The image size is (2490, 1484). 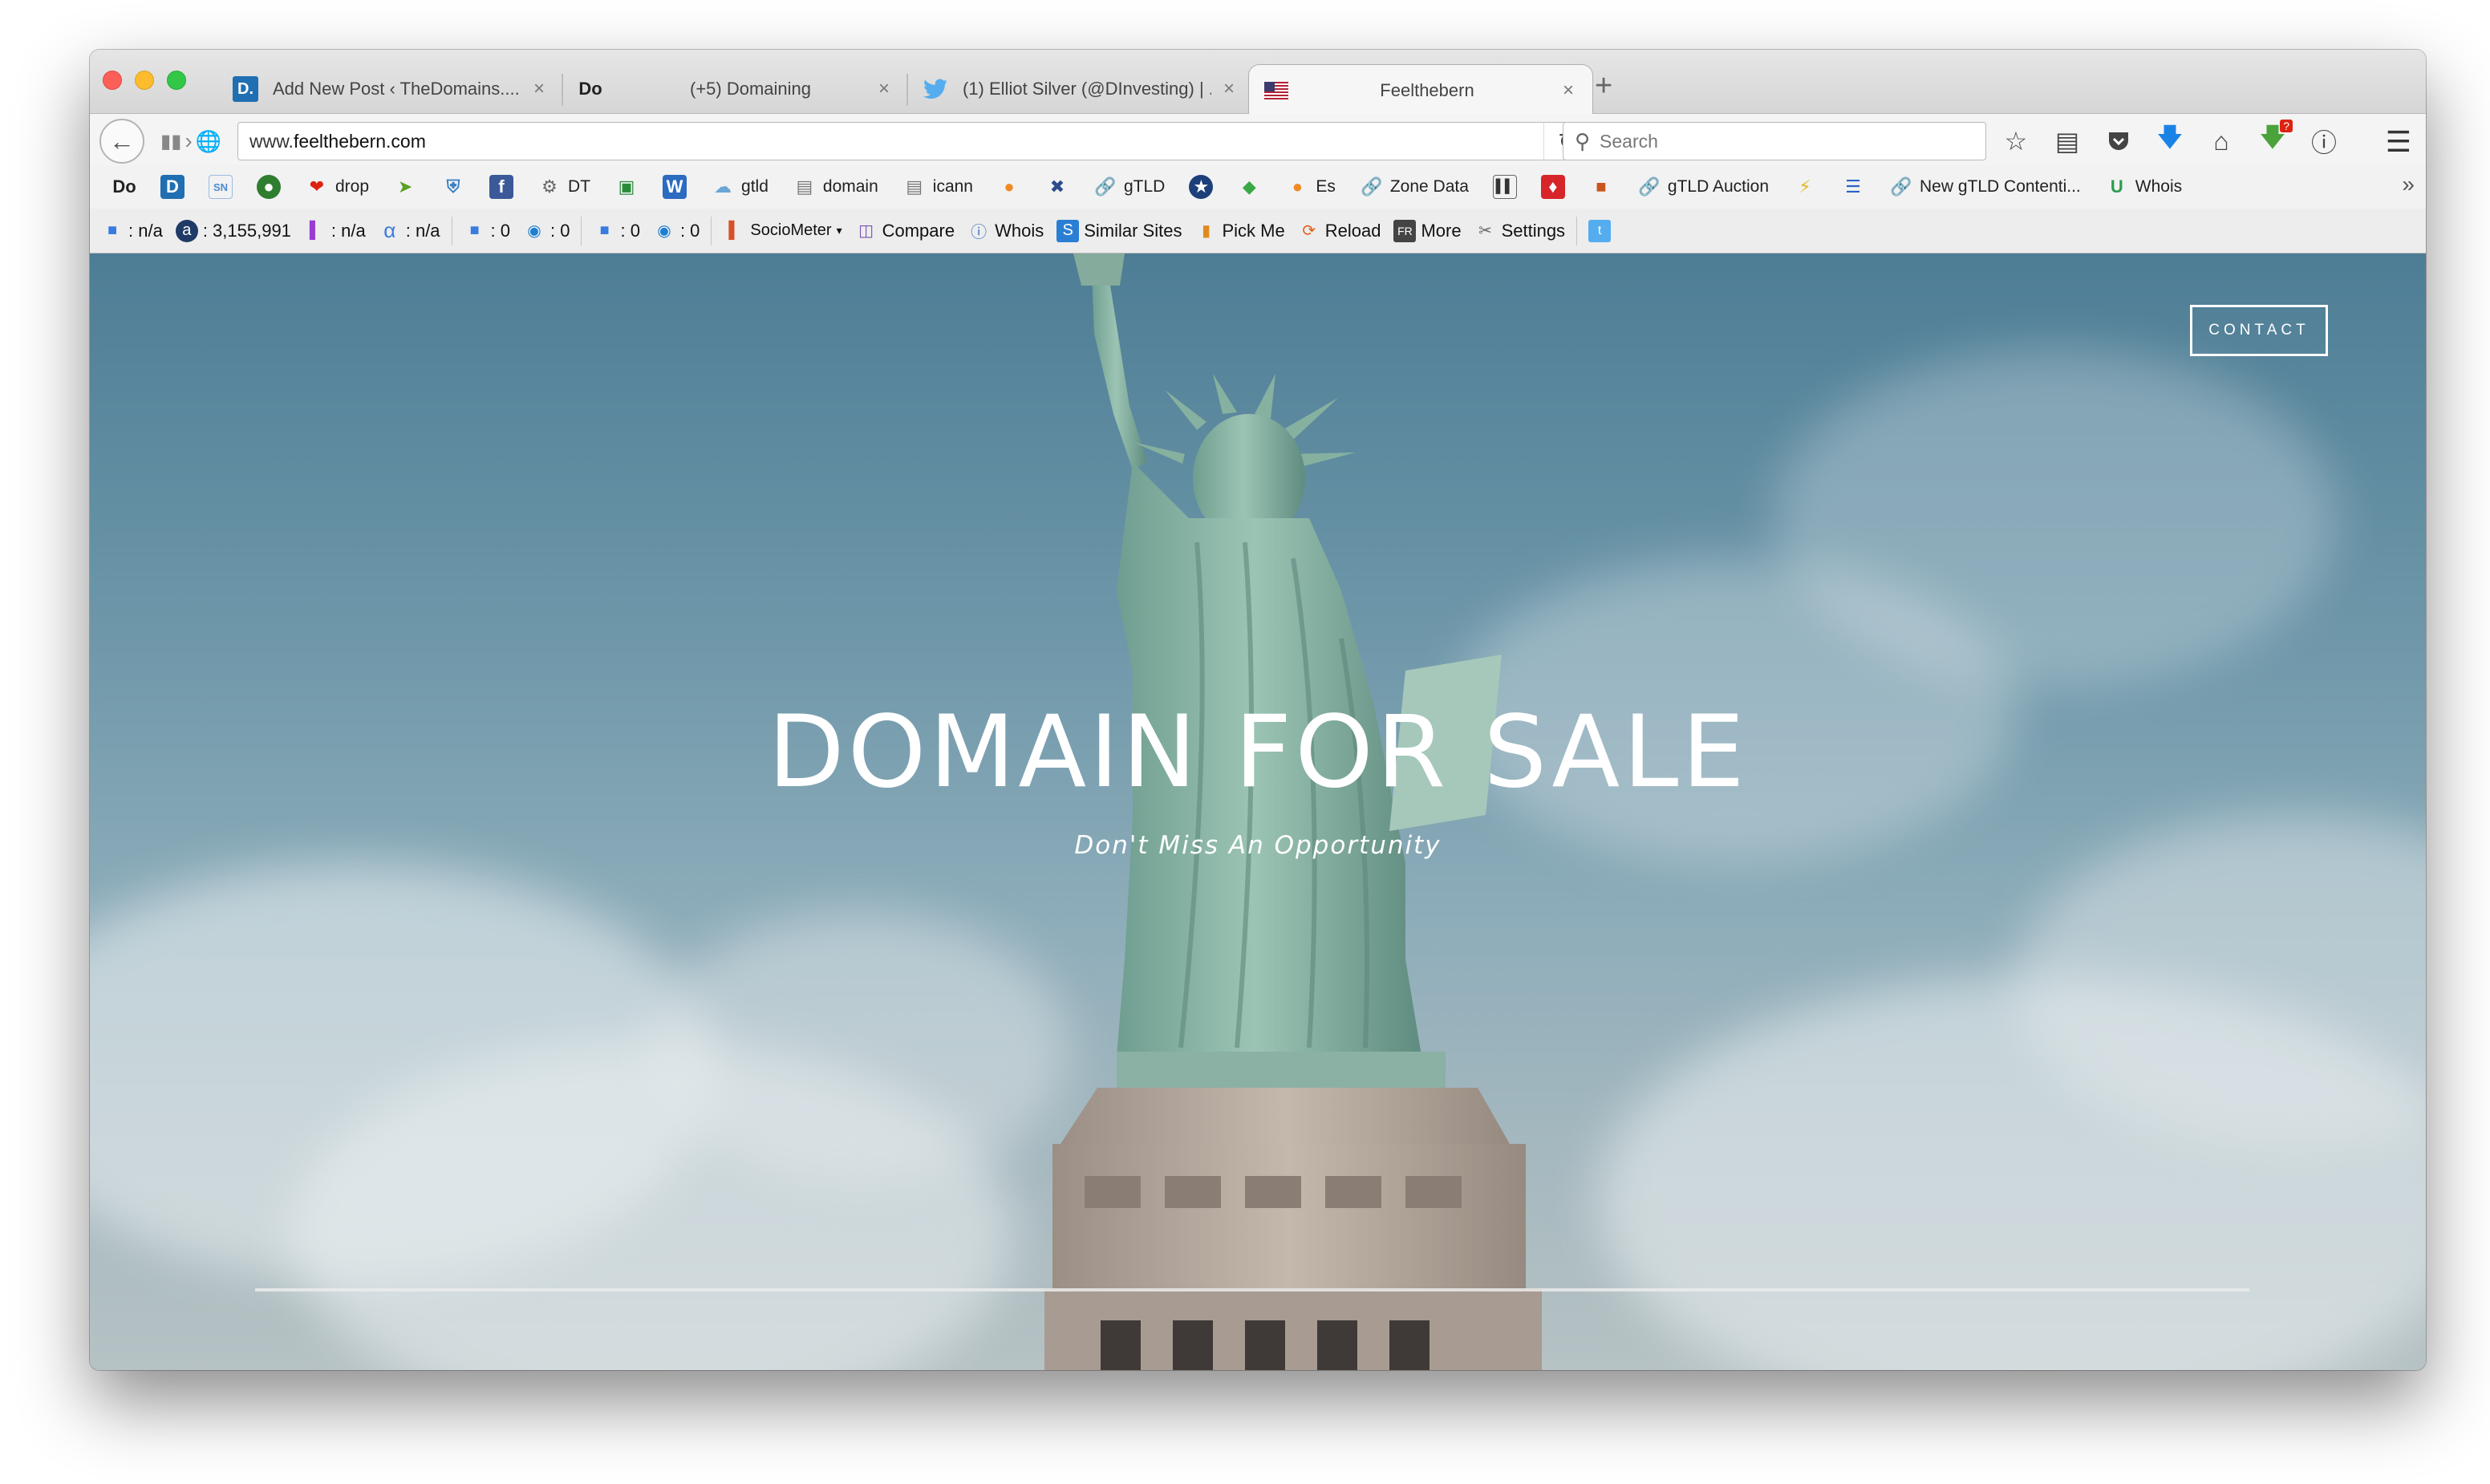 What do you see at coordinates (1144, 186) in the screenshot?
I see `bookmark-label: gTLD` at bounding box center [1144, 186].